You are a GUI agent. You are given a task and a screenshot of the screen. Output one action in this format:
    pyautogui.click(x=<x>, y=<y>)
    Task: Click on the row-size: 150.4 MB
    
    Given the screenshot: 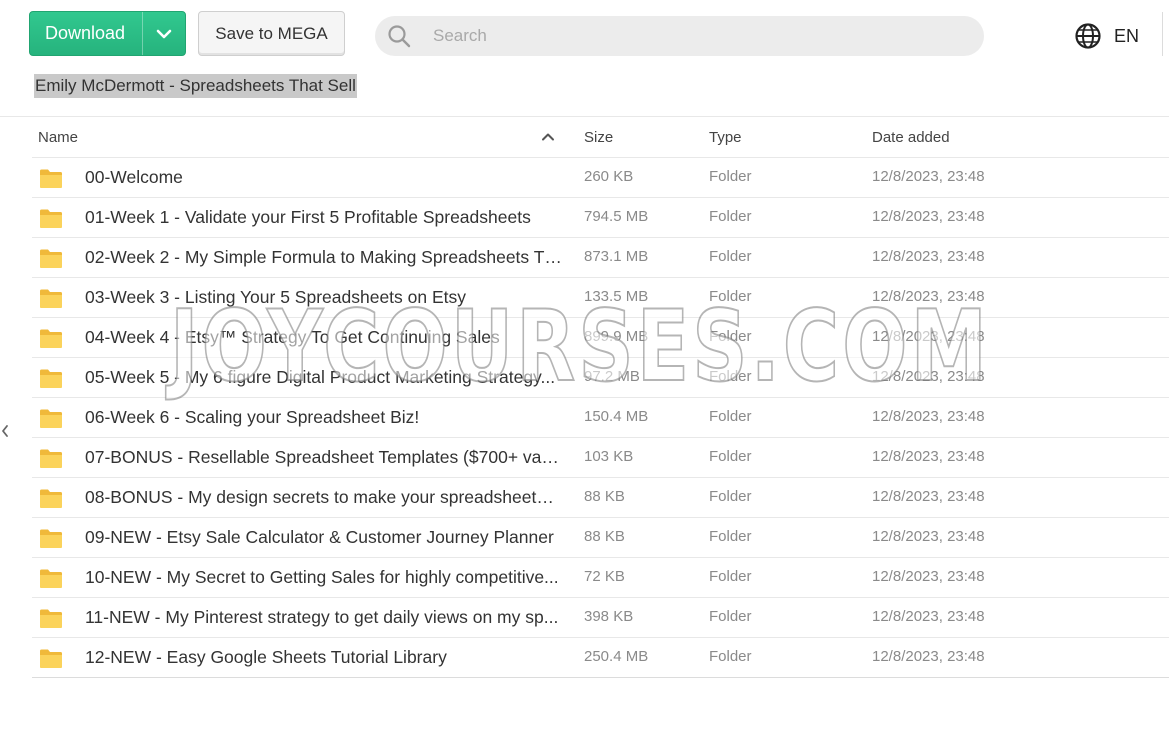 What is the action you would take?
    pyautogui.click(x=616, y=416)
    